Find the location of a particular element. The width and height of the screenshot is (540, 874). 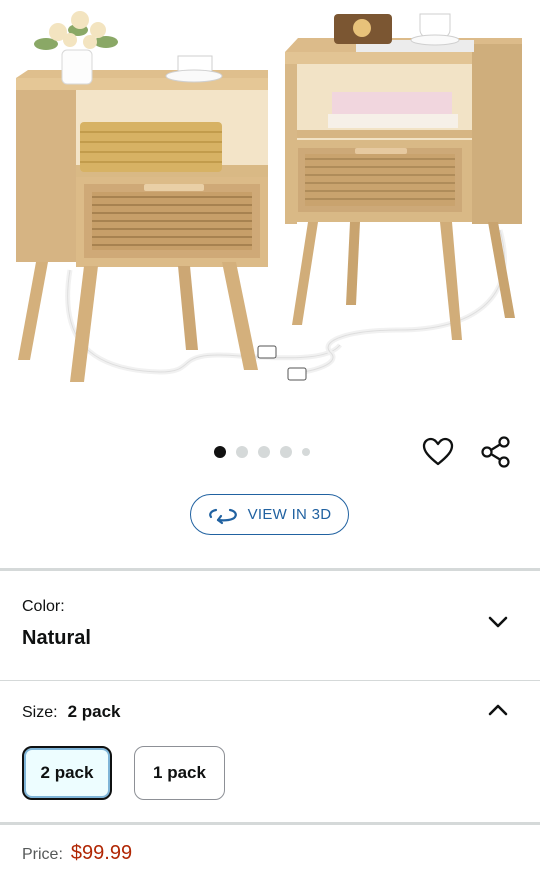

product-actions is located at coordinates (467, 452).